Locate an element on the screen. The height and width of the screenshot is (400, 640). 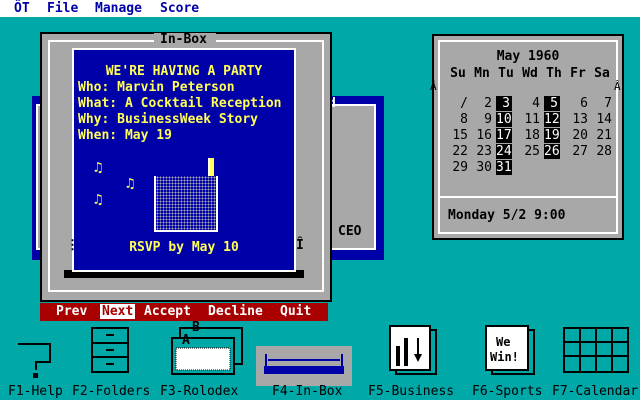
calendar-weekday-header: Mn is located at coordinates (482, 73).